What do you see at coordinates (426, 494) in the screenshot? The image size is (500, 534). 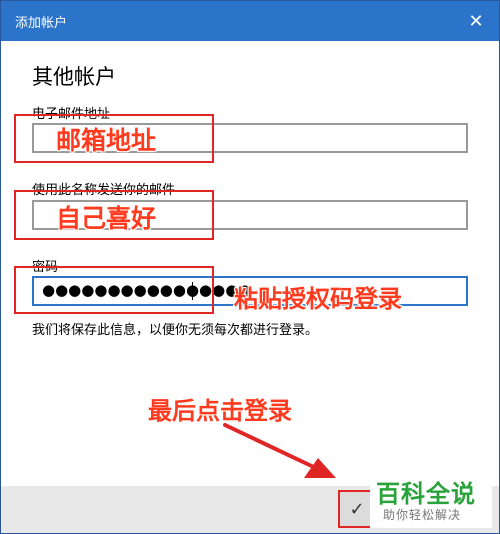 I see `watermark-logo: 百科全说` at bounding box center [426, 494].